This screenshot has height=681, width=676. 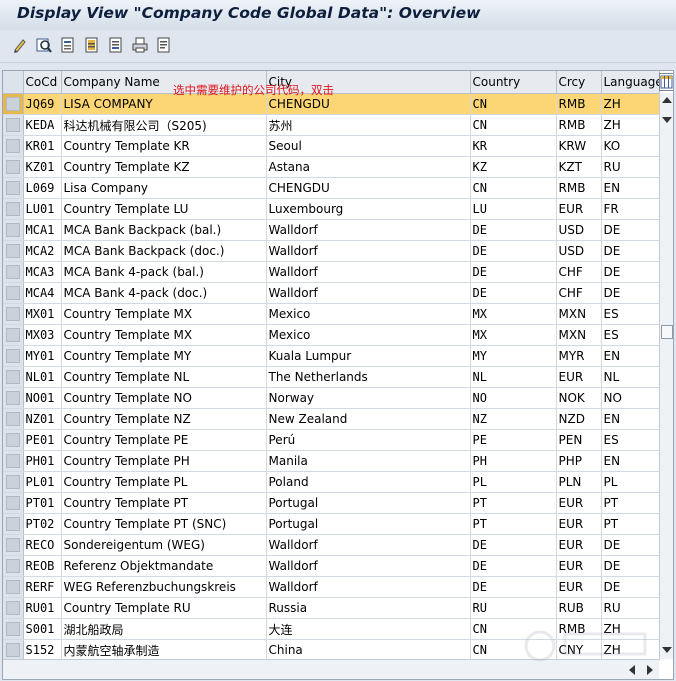 What do you see at coordinates (579, 82) in the screenshot?
I see `column-header-currency: Crcy` at bounding box center [579, 82].